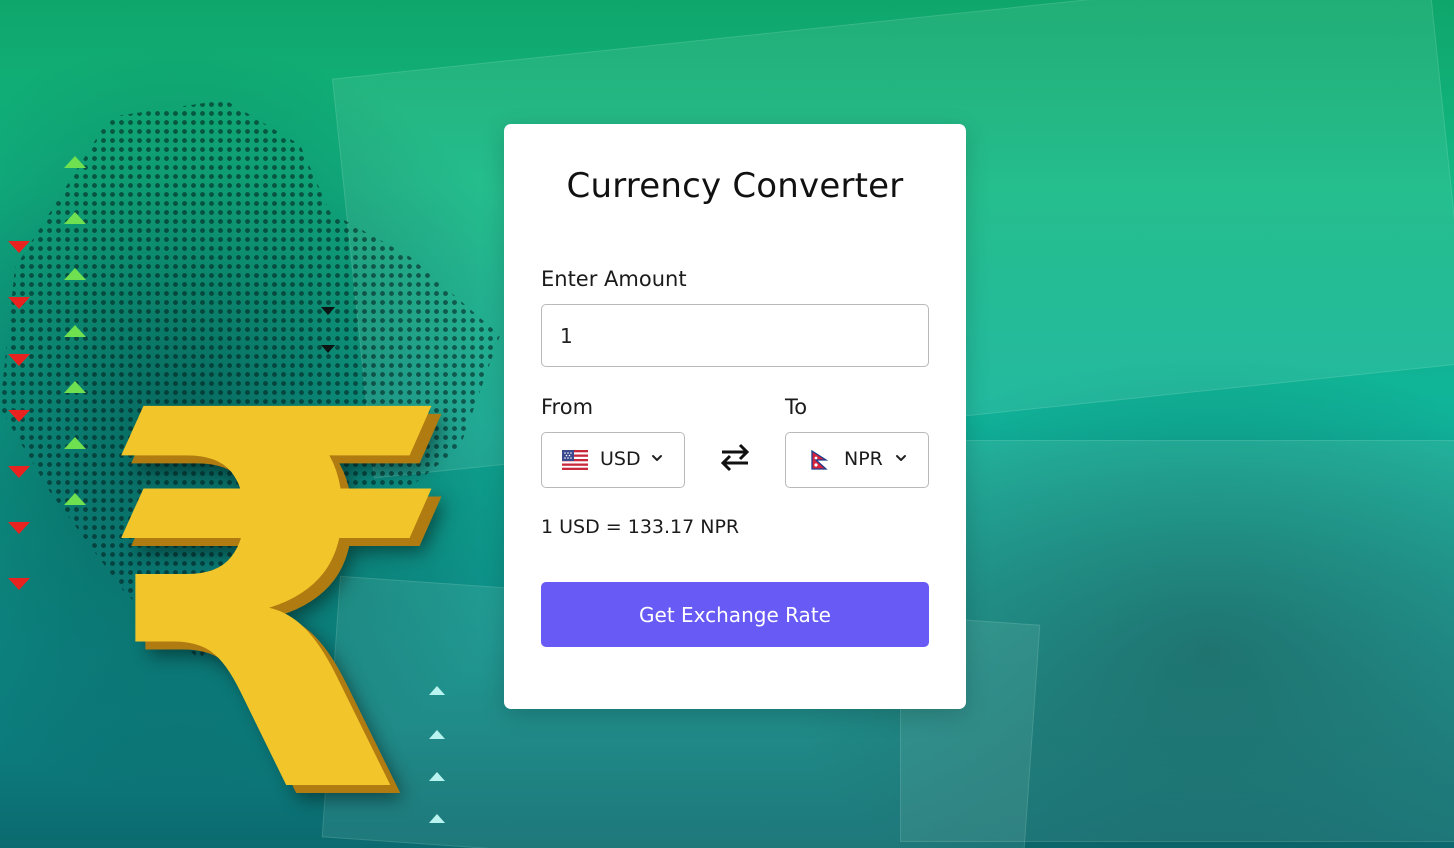  What do you see at coordinates (620, 459) in the screenshot?
I see `from-currency-value: USD` at bounding box center [620, 459].